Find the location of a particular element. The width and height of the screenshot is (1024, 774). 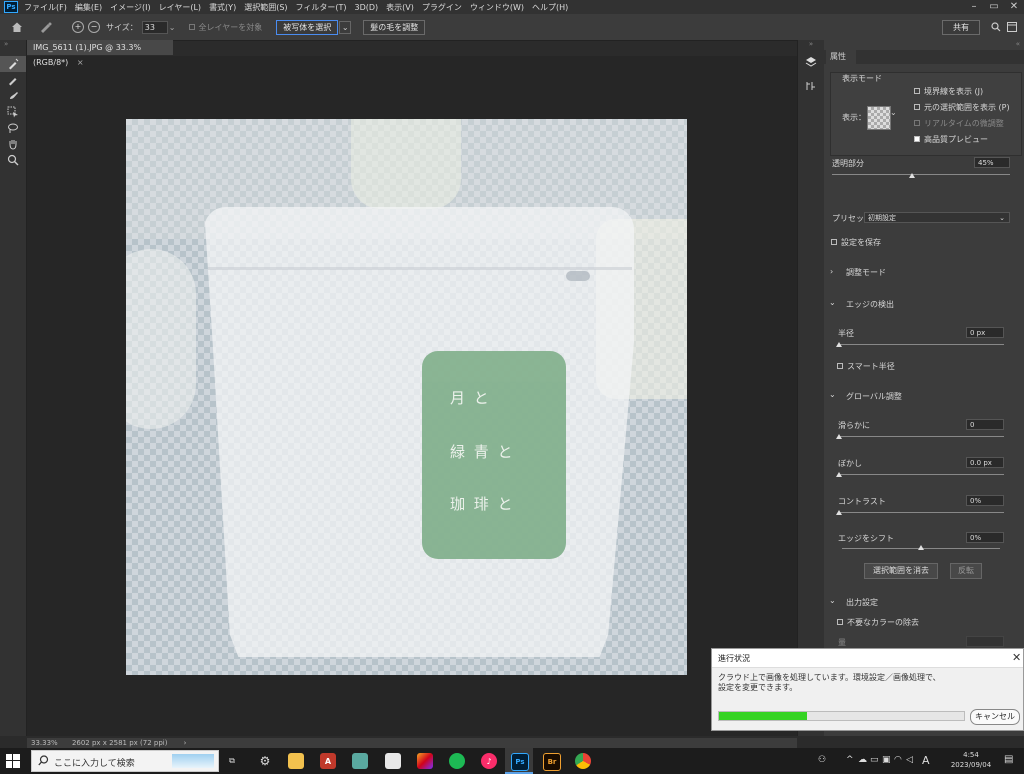

photoshop-logo-icon: Ps is located at coordinates (11, 7).